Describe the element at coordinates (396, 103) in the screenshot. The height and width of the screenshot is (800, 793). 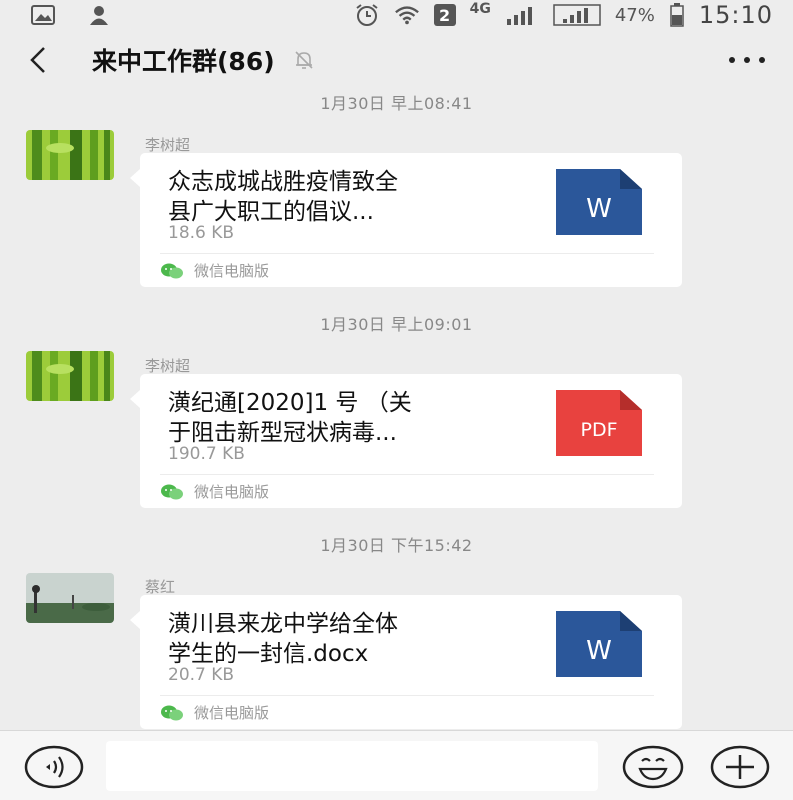
I see `message-timestamp: 1月30日 早上08:41` at that location.